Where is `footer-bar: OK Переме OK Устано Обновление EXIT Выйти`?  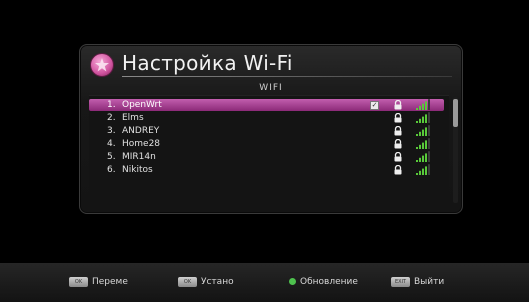 footer-bar: OK Переме OK Устано Обновление EXIT Выйти is located at coordinates (264, 282).